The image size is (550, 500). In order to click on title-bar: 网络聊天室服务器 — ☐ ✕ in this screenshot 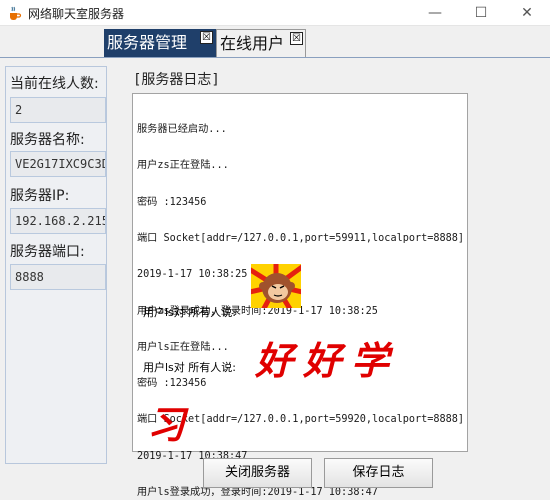, I will do `click(275, 13)`.